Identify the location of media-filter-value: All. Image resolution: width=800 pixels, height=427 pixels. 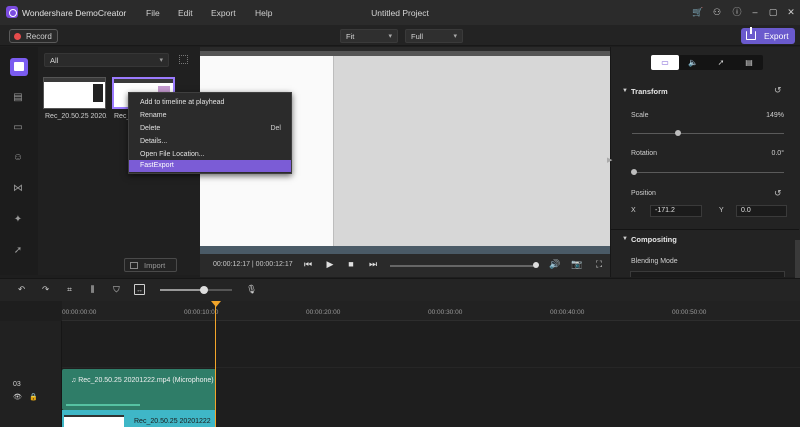
(54, 60).